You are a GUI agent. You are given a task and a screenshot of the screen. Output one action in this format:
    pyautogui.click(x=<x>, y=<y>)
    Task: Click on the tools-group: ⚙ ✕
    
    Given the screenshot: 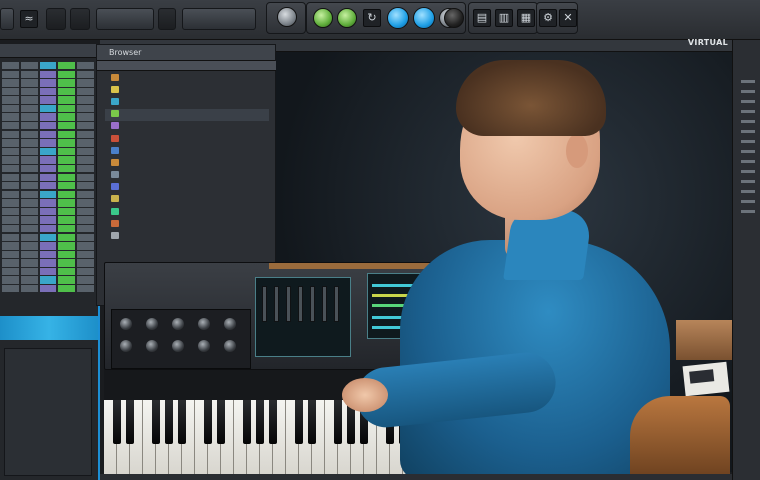 What is the action you would take?
    pyautogui.click(x=557, y=18)
    